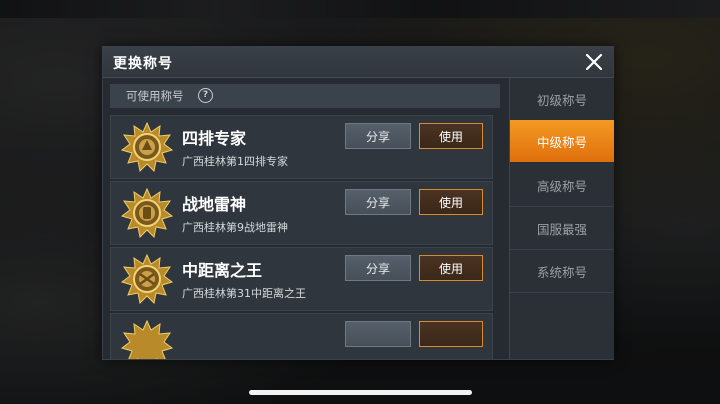 The image size is (720, 404). I want to click on dialog-title: 更换称号, so click(143, 64).